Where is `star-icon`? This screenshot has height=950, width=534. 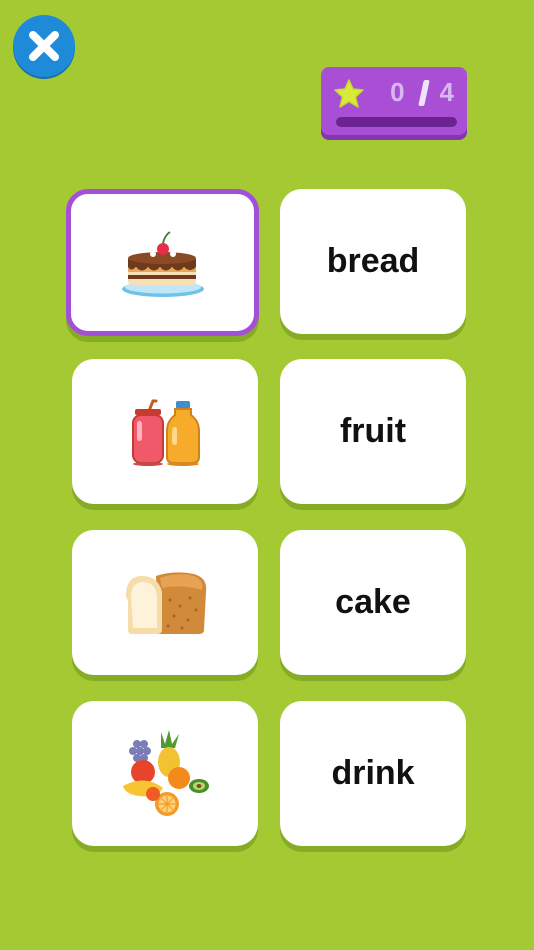
star-icon is located at coordinates (349, 93).